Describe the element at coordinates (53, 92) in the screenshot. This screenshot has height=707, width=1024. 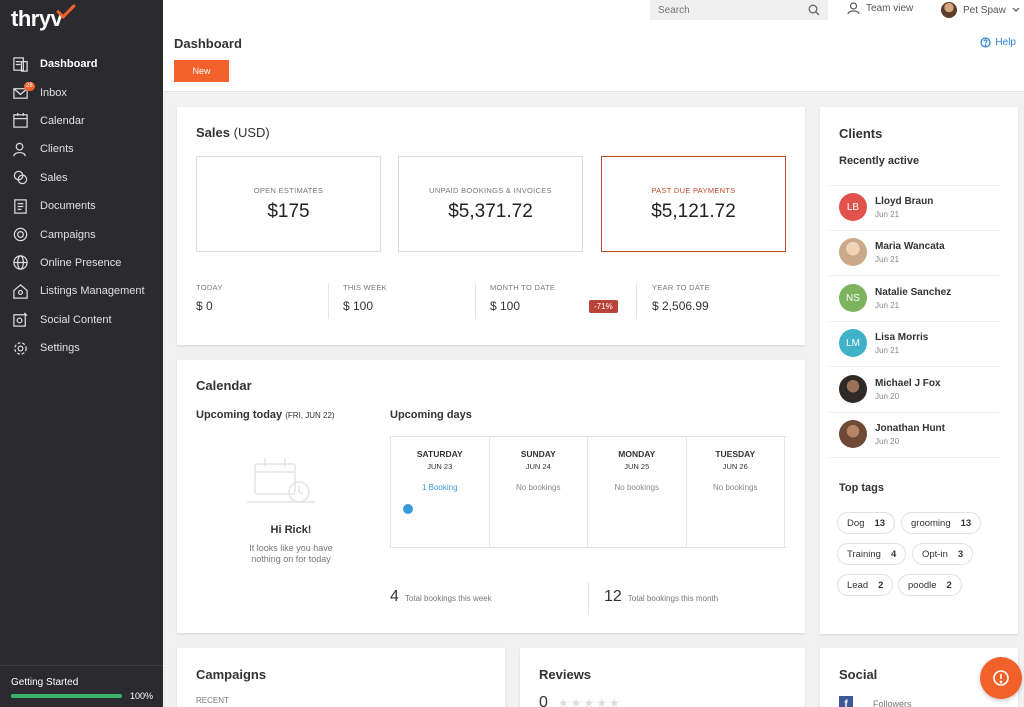
I see `sidebar-item-label: Inbox` at that location.